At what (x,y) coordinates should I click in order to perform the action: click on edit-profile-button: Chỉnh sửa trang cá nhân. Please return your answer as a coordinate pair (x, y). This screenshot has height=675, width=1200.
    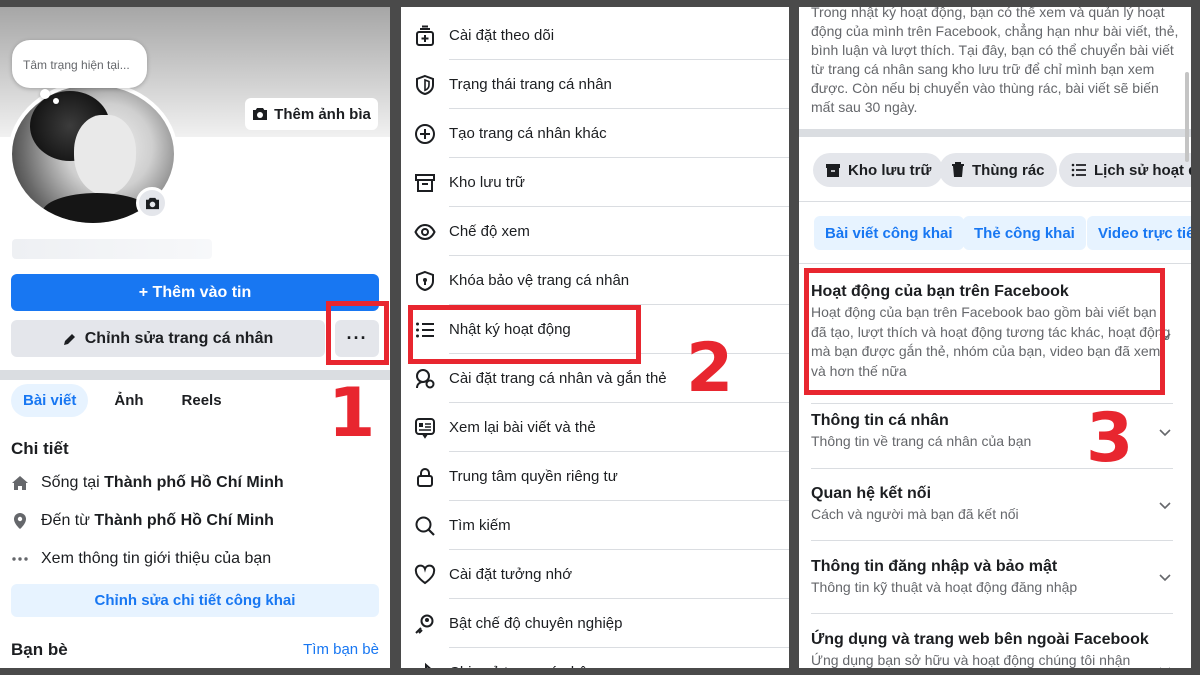
    Looking at the image, I should click on (168, 338).